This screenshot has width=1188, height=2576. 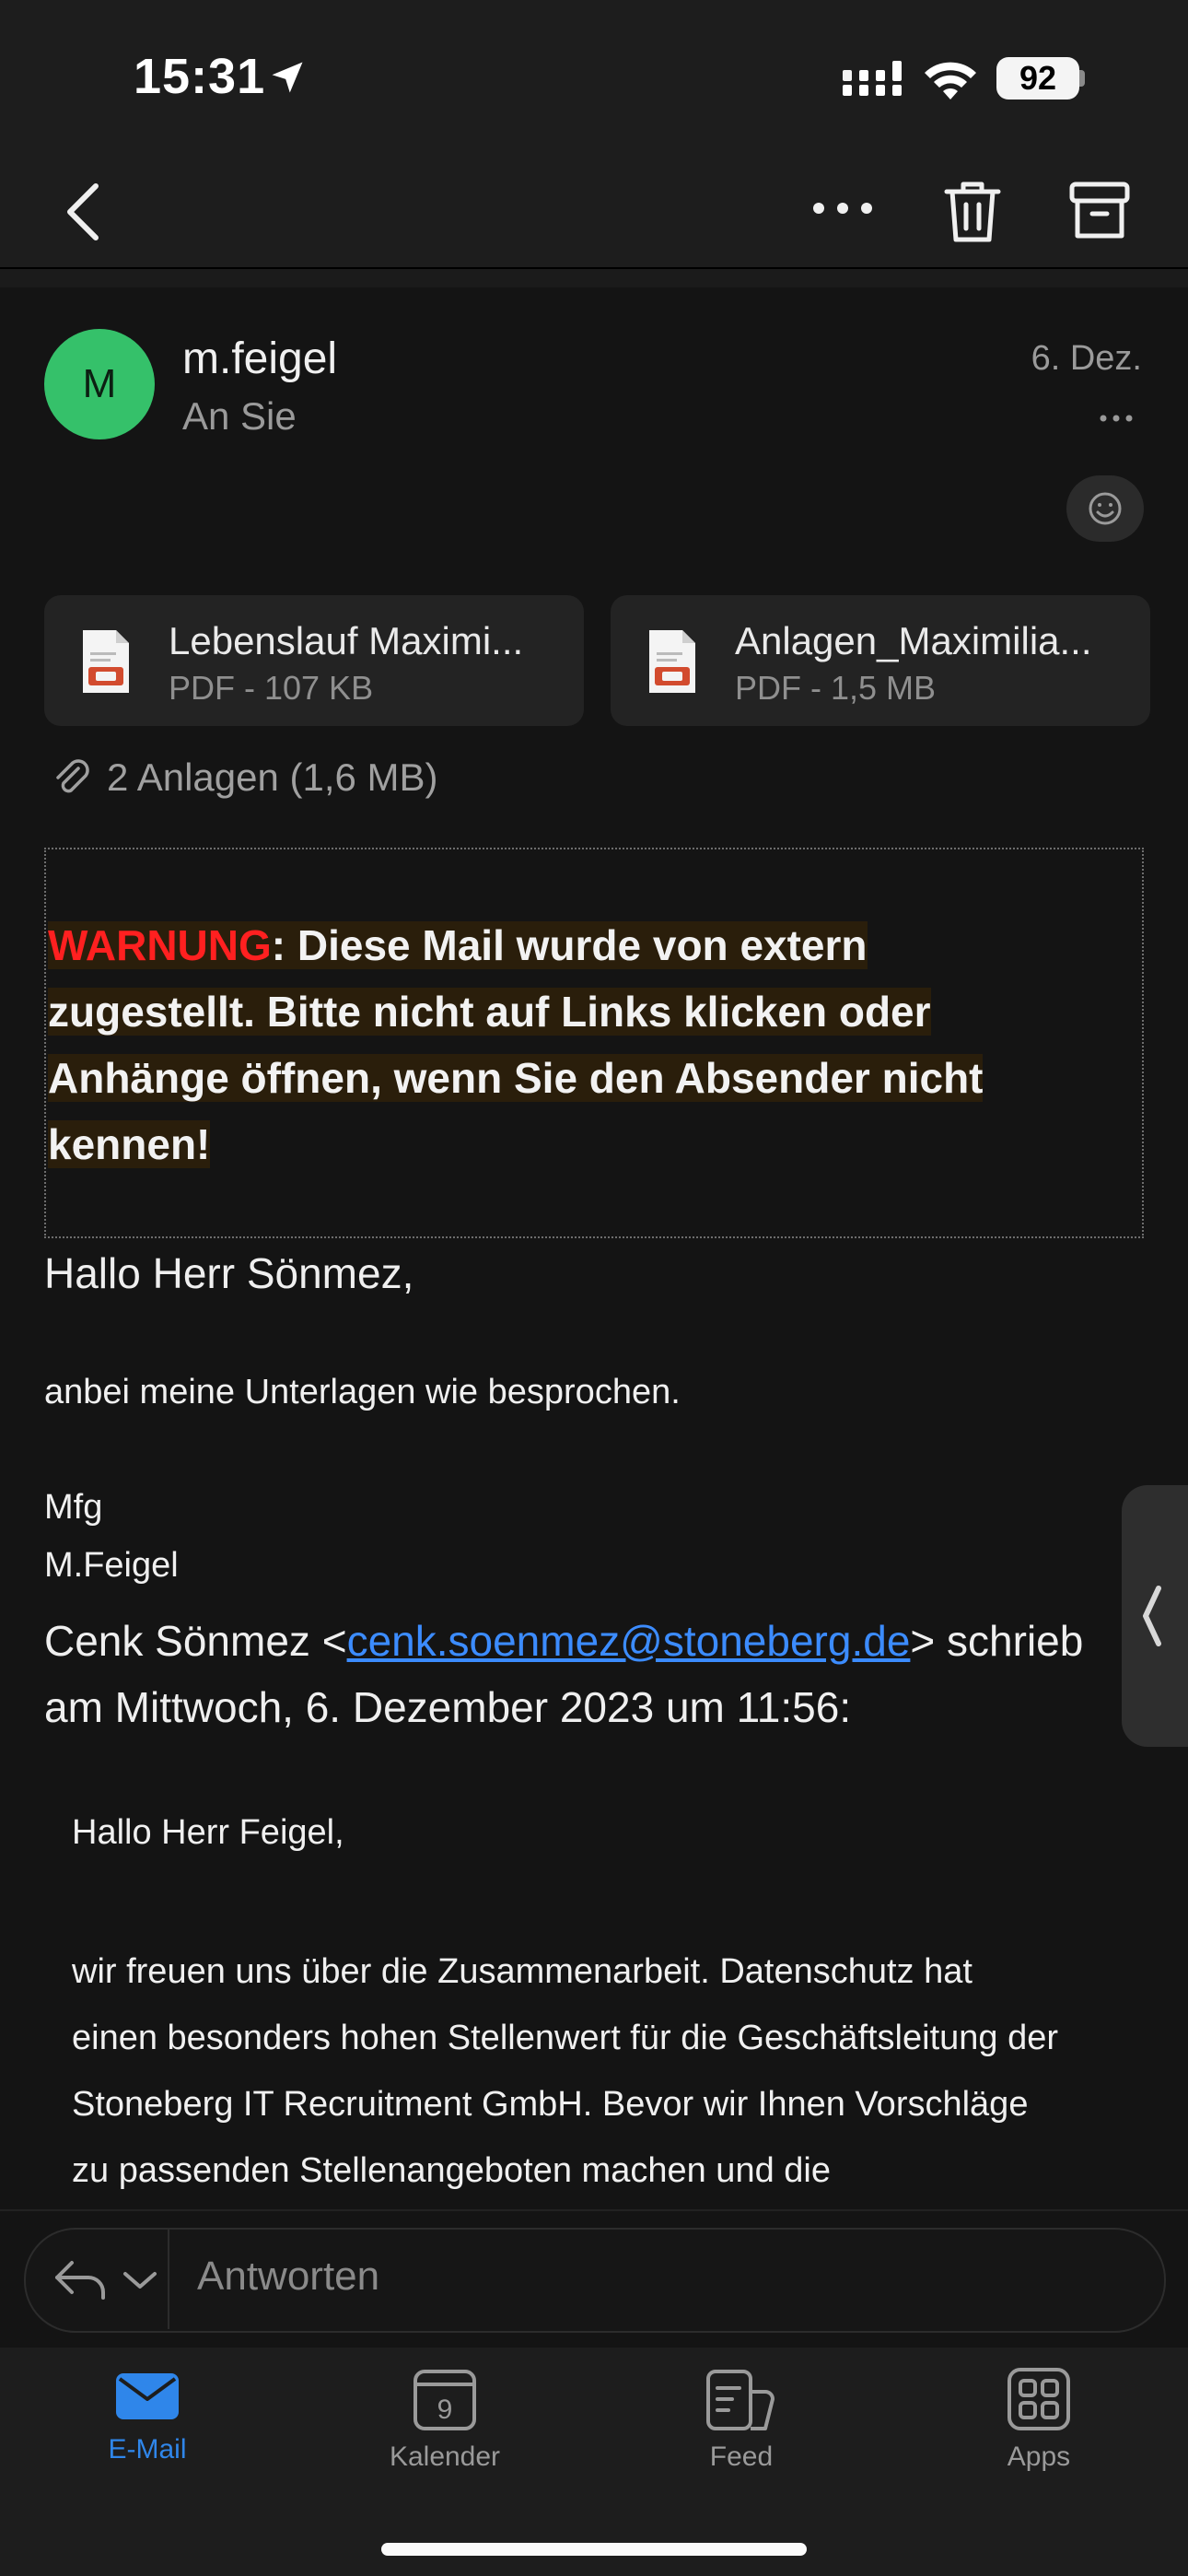 What do you see at coordinates (1086, 358) in the screenshot?
I see `message-date: 6. Dez.` at bounding box center [1086, 358].